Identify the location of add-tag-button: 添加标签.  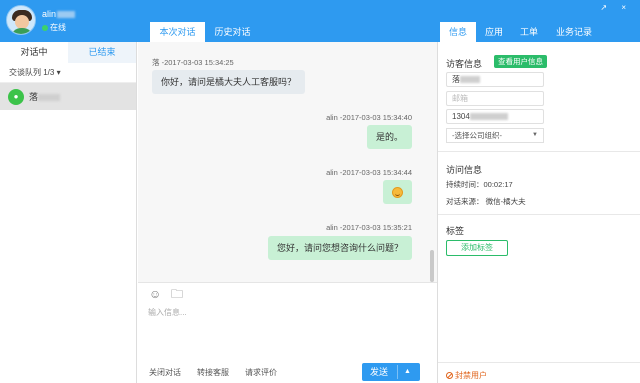
(477, 248).